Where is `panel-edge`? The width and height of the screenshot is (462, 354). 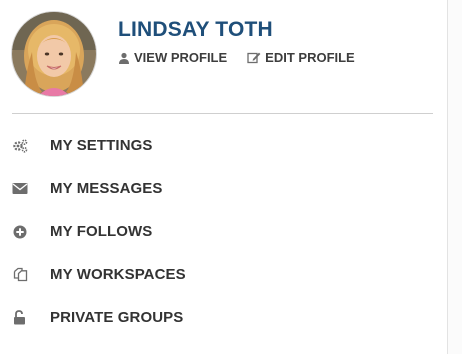
panel-edge is located at coordinates (454, 177).